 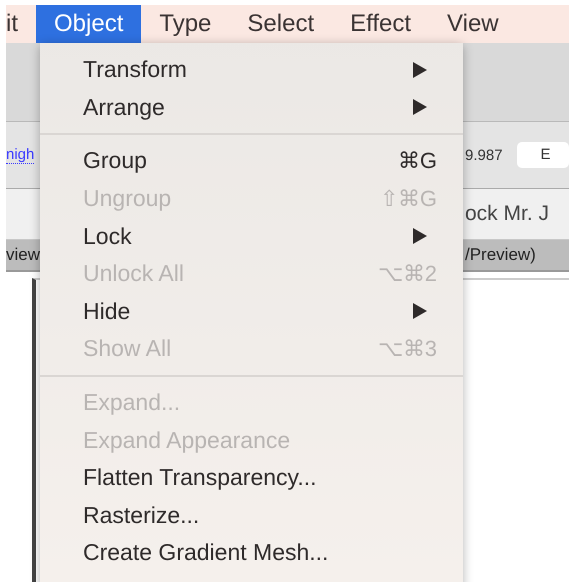 I want to click on view-label: /Preview), so click(x=500, y=255).